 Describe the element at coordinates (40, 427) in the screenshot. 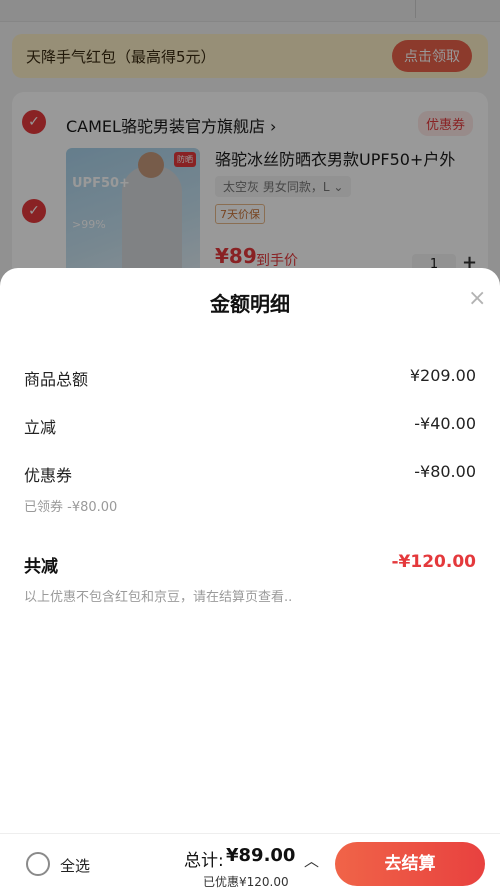

I see `row-label-discount: 立减` at that location.